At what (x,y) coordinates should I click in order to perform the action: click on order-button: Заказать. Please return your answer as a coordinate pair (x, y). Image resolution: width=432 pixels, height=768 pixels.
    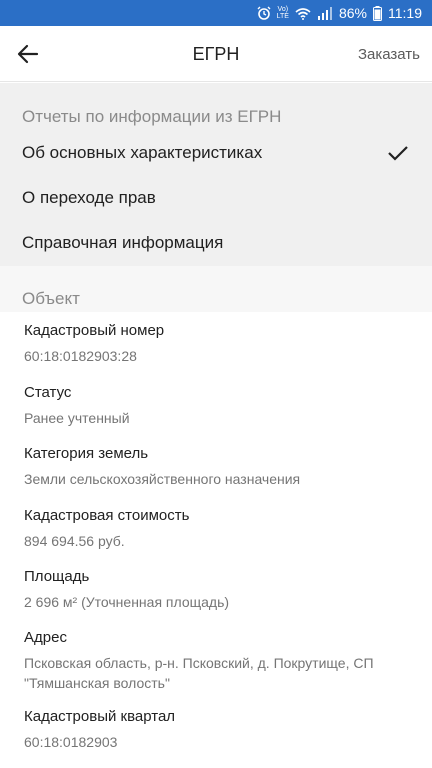
    Looking at the image, I should click on (389, 54).